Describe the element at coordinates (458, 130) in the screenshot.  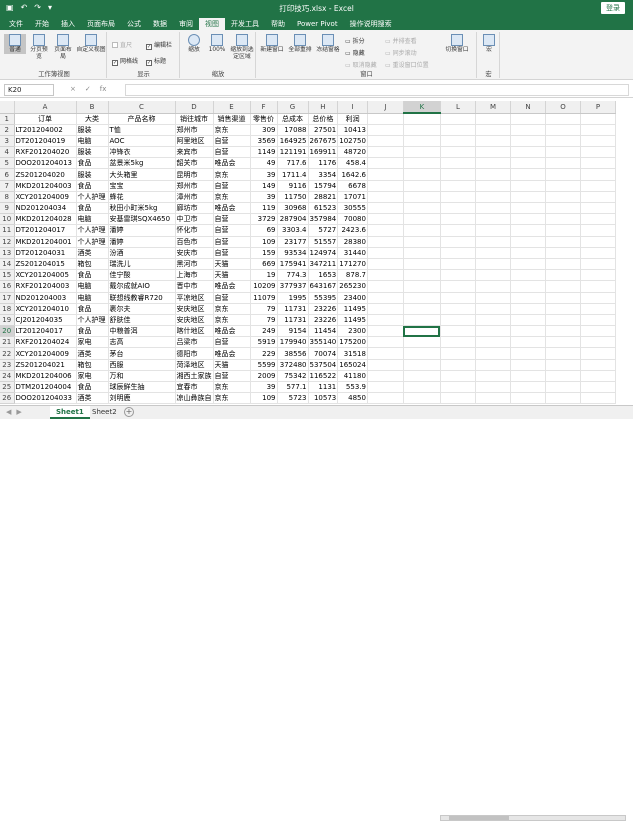
I see `cell-L2` at that location.